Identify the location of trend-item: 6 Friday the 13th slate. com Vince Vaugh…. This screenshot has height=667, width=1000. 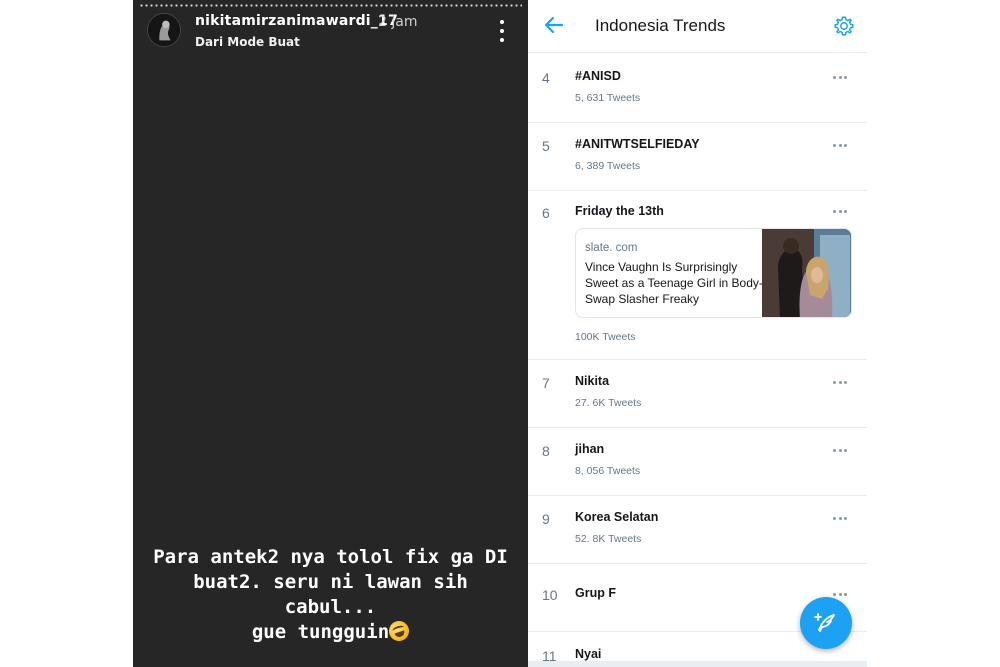
(697, 275).